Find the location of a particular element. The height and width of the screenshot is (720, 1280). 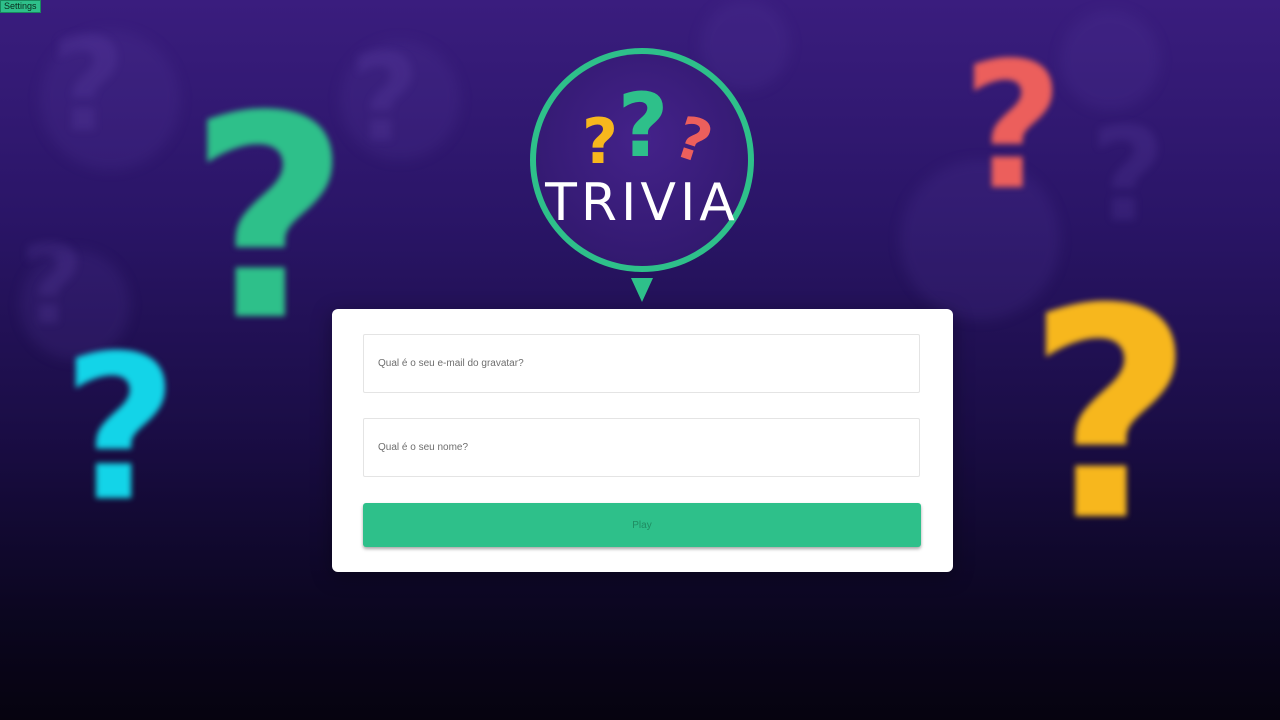

logo-pointer is located at coordinates (642, 290).